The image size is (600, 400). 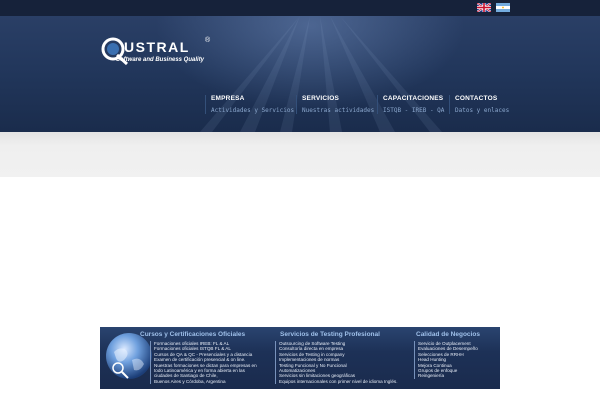 I want to click on col1-title: Cursos y Certificaciones Oficiales, so click(x=192, y=334).